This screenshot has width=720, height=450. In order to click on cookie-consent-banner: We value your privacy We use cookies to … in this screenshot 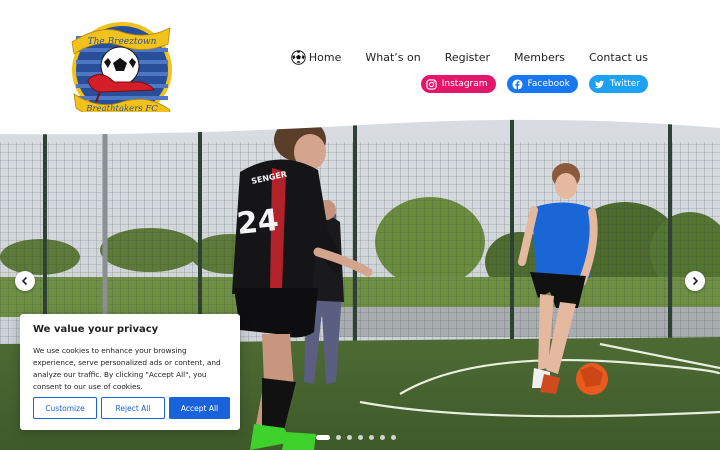, I will do `click(130, 372)`.